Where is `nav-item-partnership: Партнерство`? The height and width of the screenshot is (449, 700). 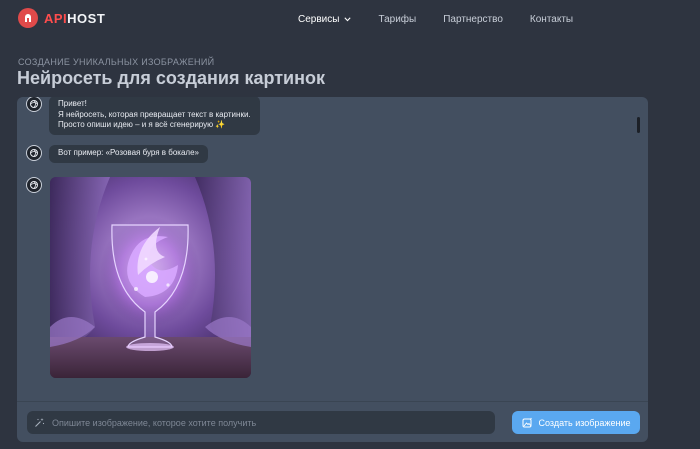 nav-item-partnership: Партнерство is located at coordinates (473, 19).